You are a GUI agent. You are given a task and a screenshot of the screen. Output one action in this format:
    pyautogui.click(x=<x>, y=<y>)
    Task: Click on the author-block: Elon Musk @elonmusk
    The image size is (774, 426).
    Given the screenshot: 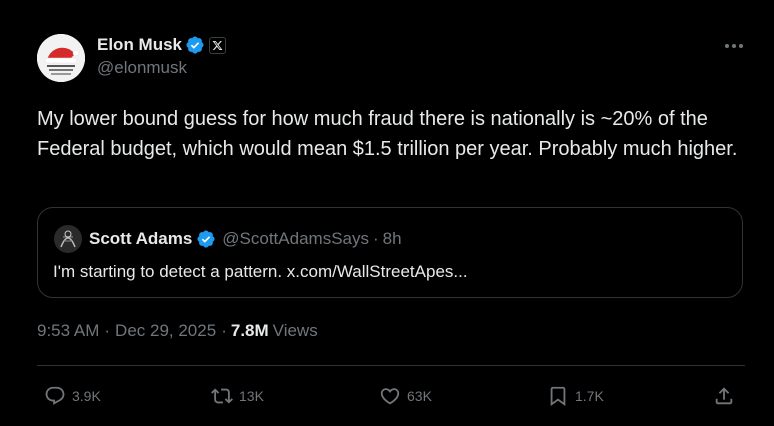 What is the action you would take?
    pyautogui.click(x=162, y=56)
    